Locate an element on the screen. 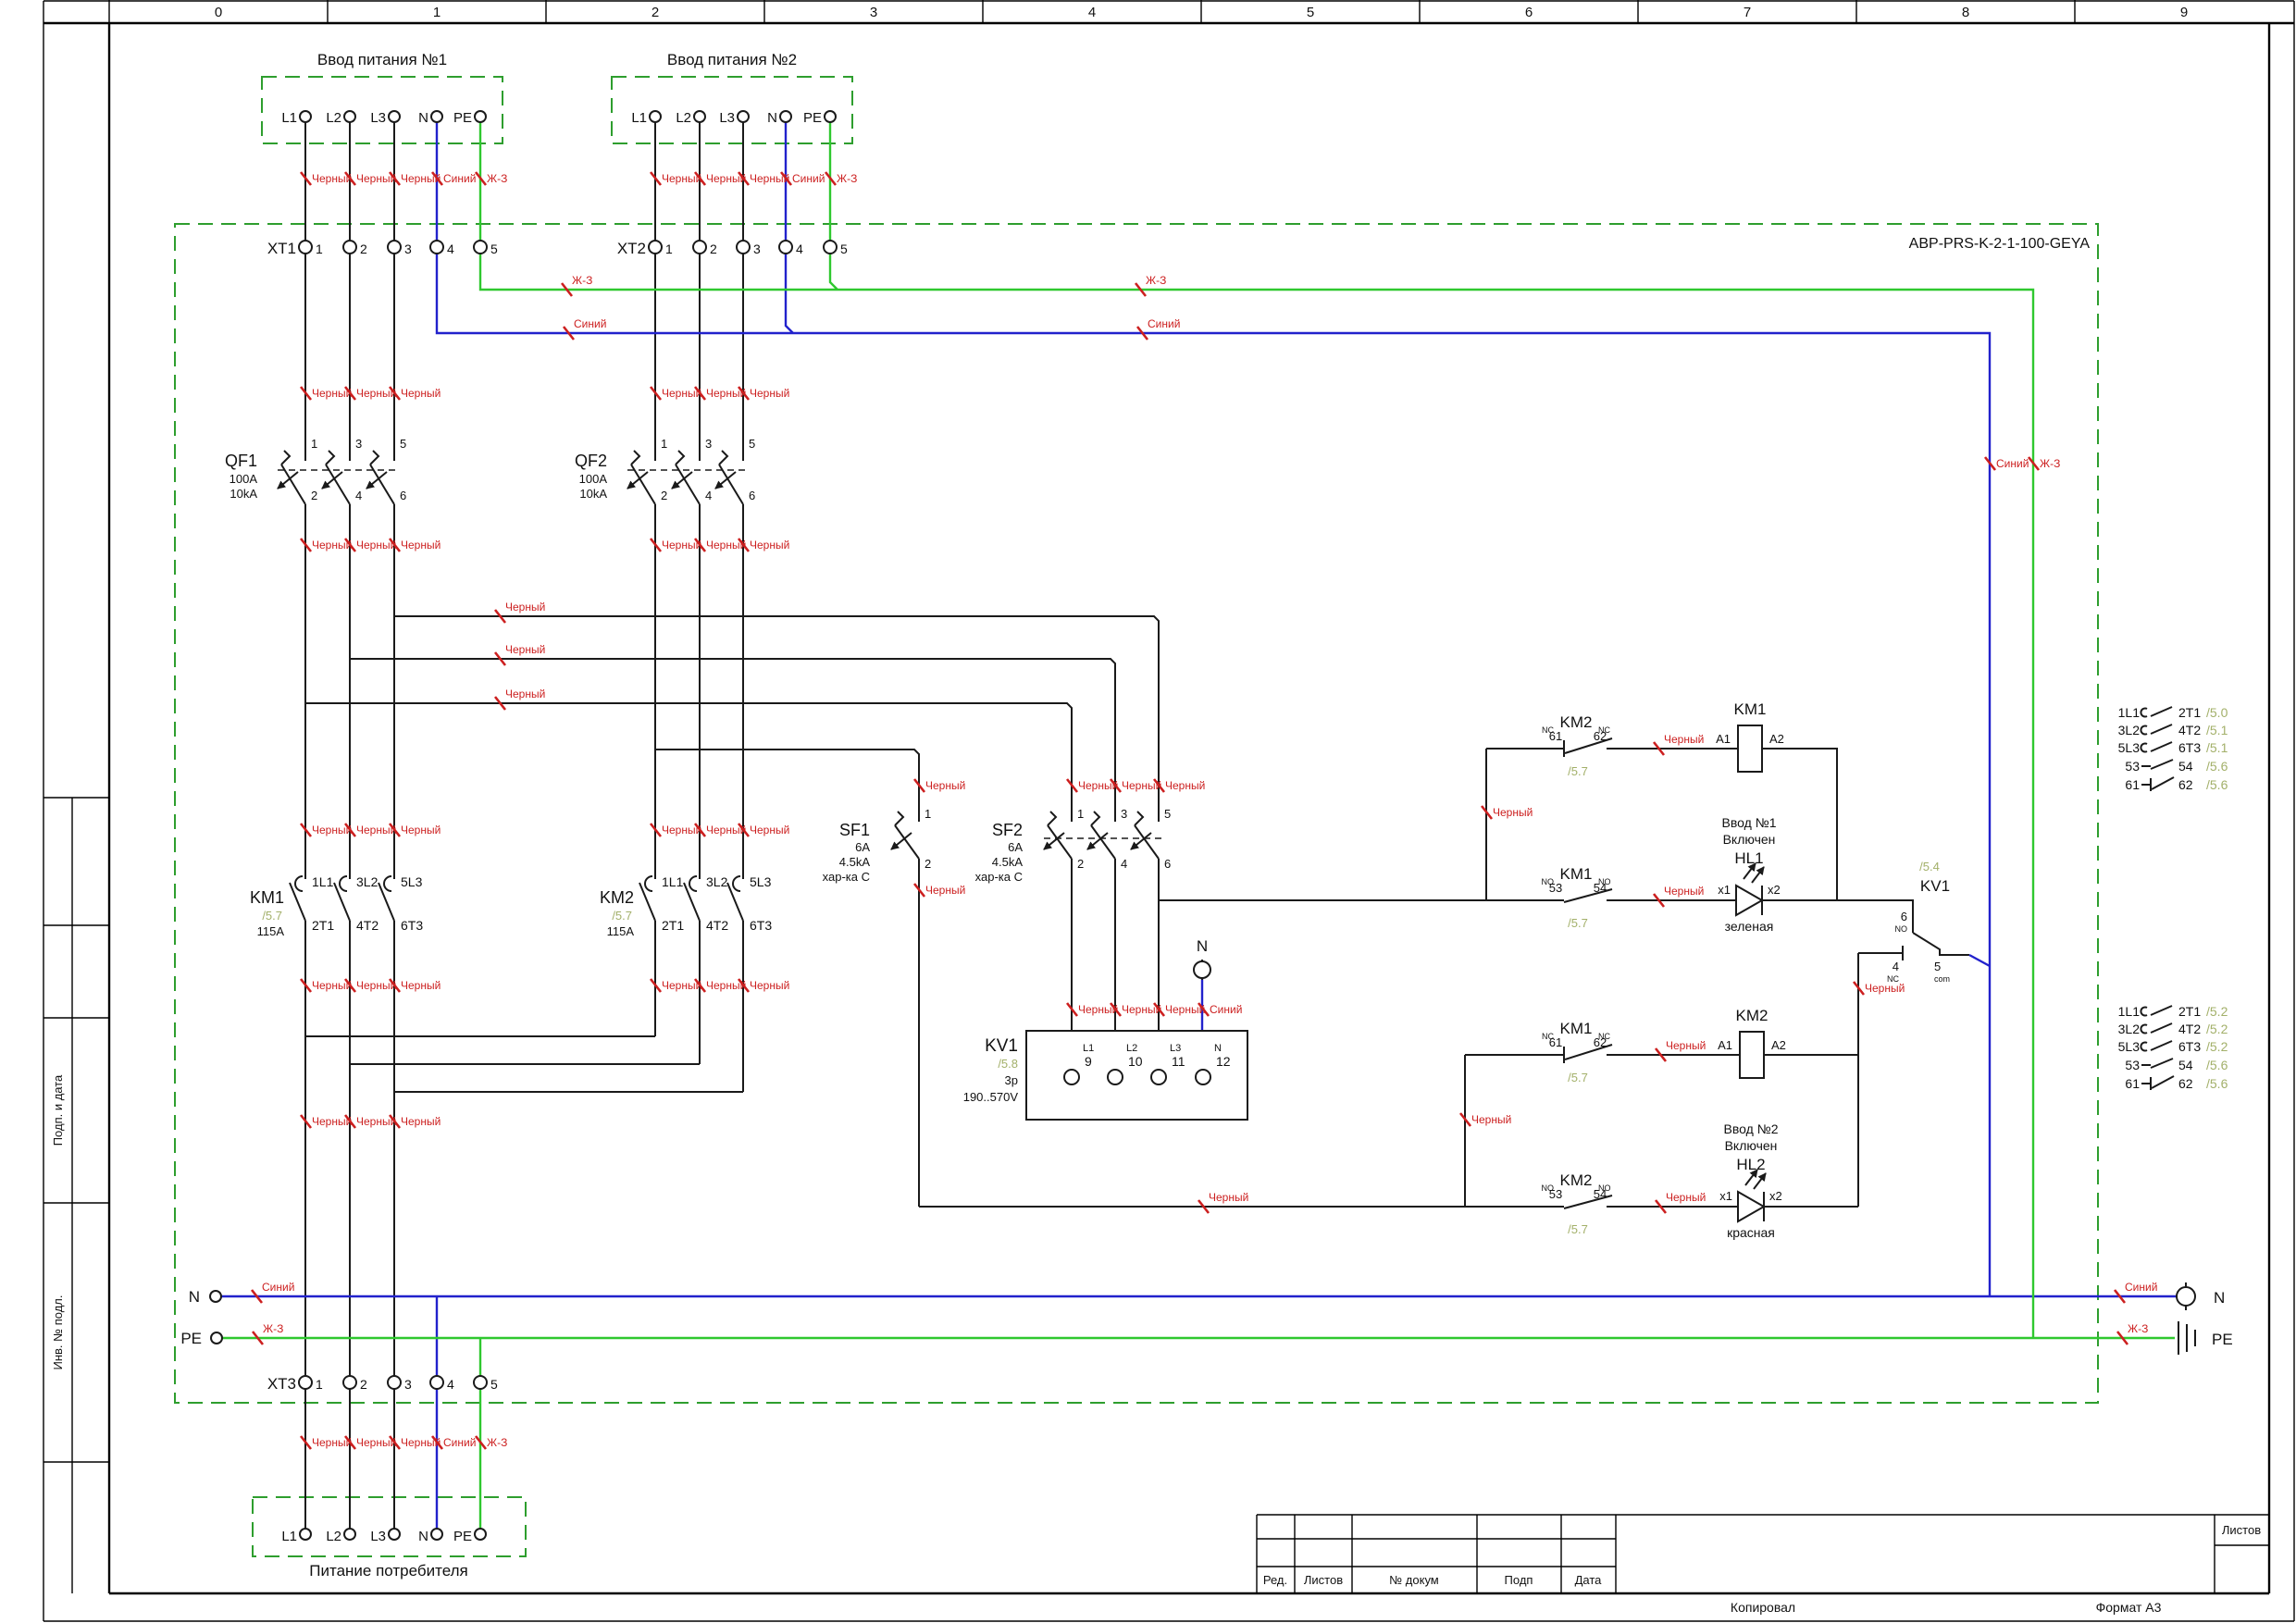  label-ruler-zones-9: 9 is located at coordinates (2184, 12).